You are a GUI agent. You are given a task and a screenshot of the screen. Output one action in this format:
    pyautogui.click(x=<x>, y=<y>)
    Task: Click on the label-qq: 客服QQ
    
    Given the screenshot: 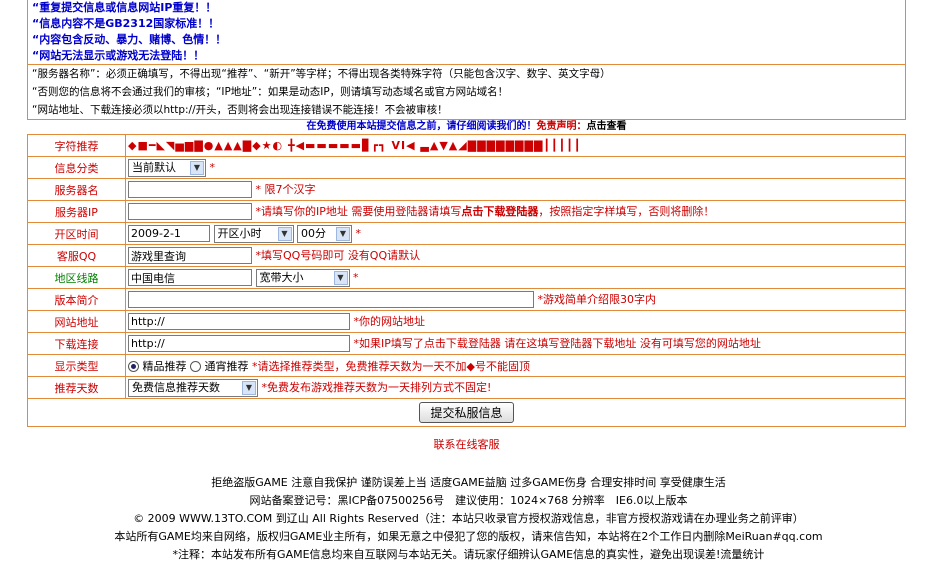 What is the action you would take?
    pyautogui.click(x=76, y=255)
    